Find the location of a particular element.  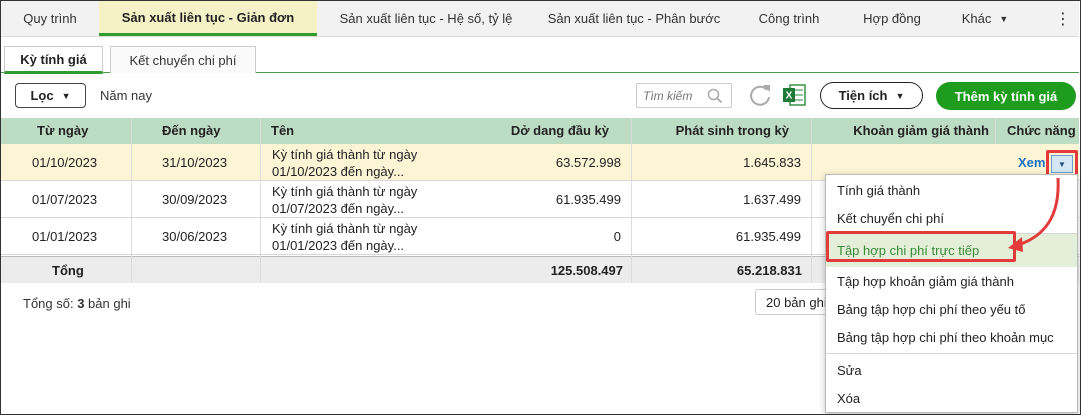

tab-ket-chuyen-chi-phi: Kết chuyển chi phí is located at coordinates (183, 59).